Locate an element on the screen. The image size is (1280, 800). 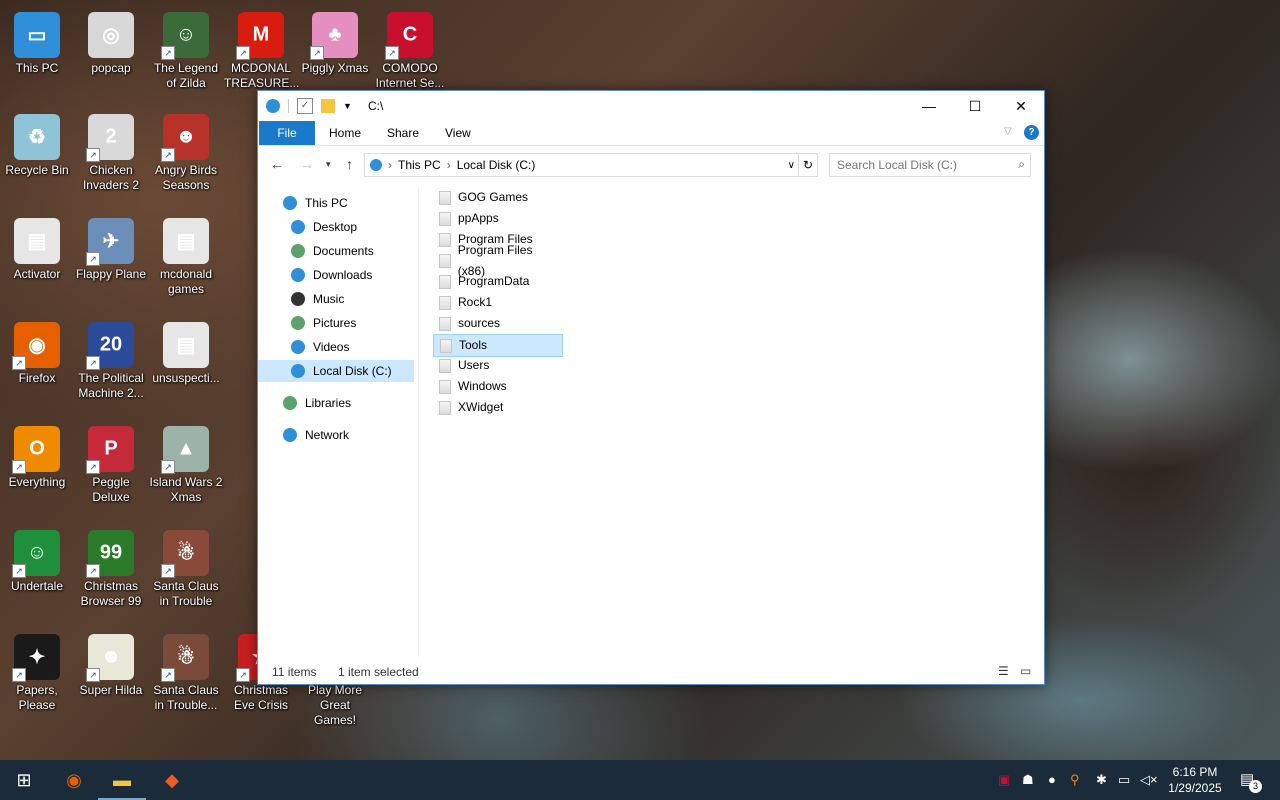
title-bar: ✓ ▼ C:\ — ☐ ✕ is located at coordinates (651, 106).